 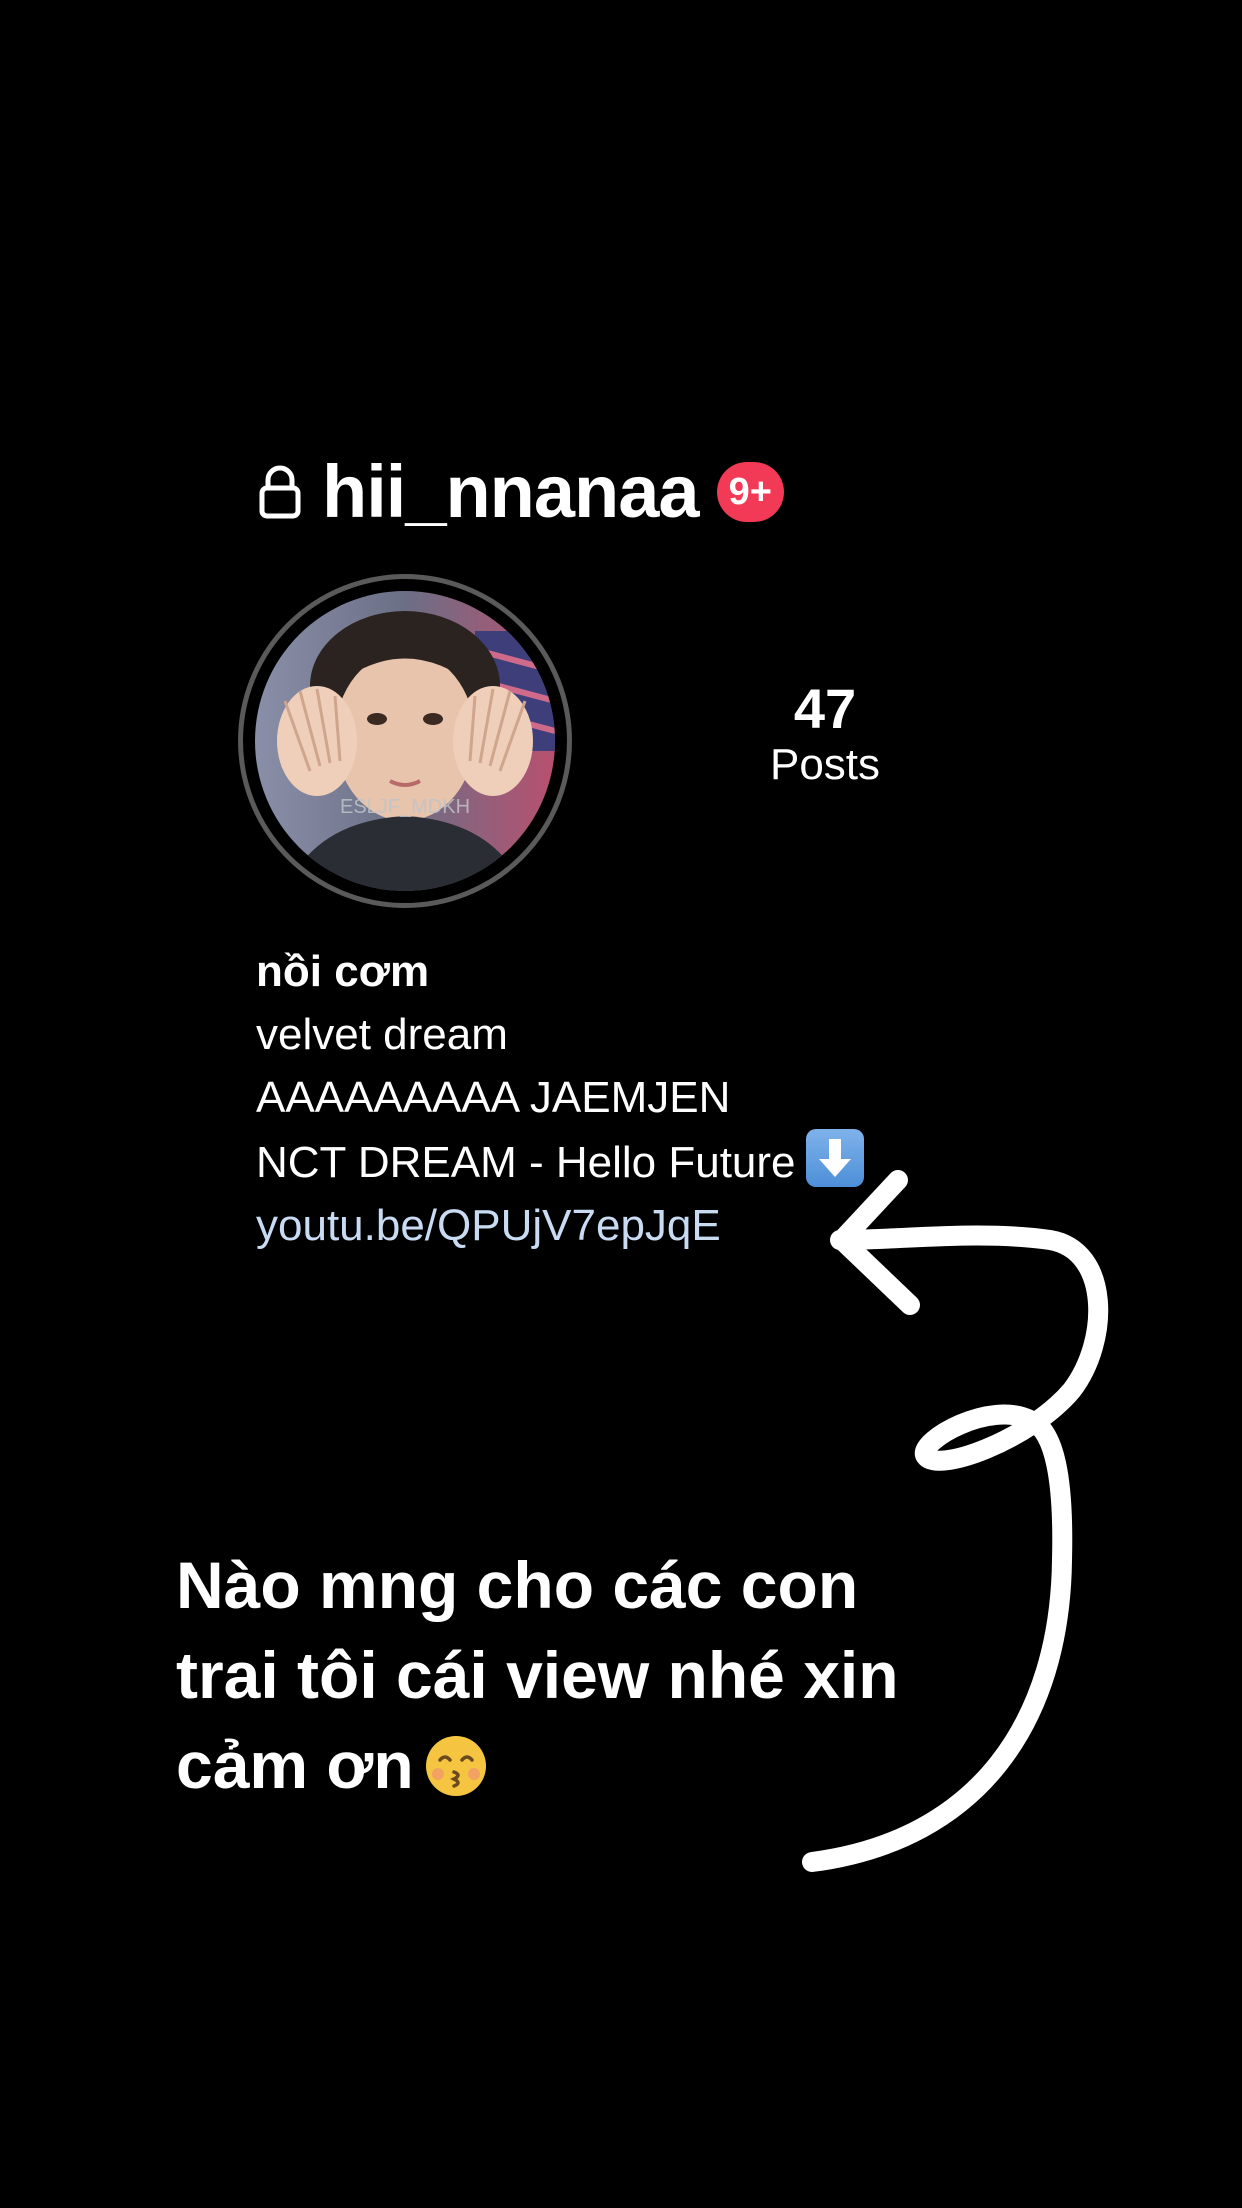 I want to click on avatar-image: ESLJF_MDKH, so click(x=405, y=741).